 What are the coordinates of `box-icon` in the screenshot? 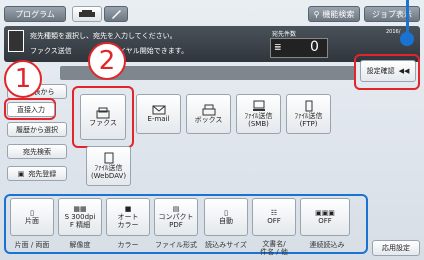 It's located at (208, 110).